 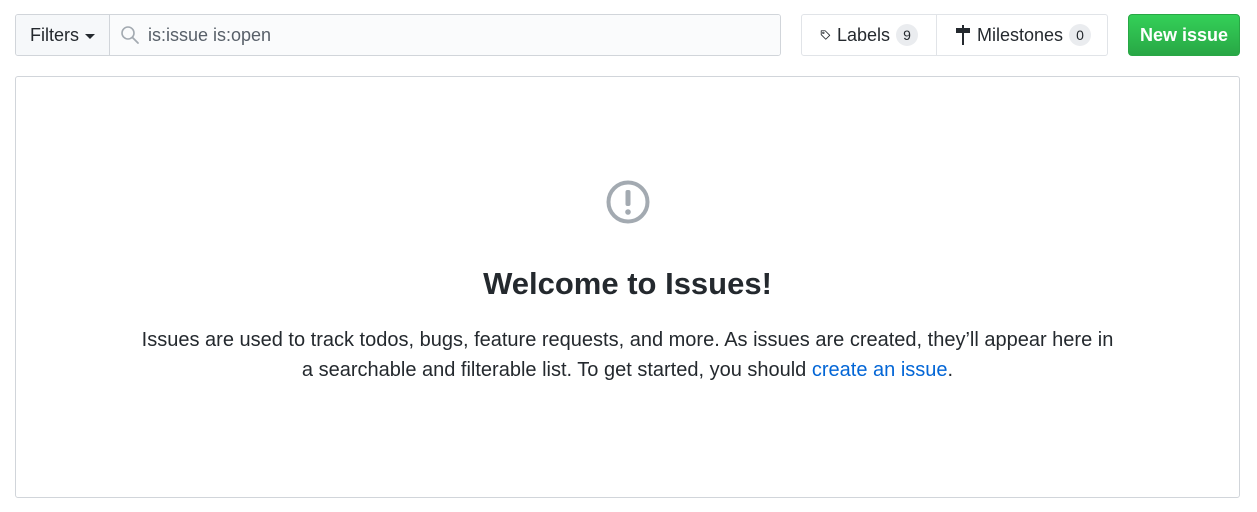 I want to click on milestones-count-badge: 0, so click(x=1080, y=35).